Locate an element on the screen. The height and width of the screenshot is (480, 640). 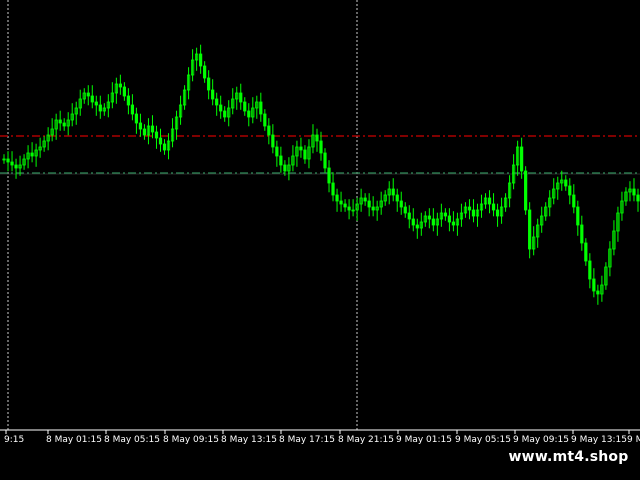
axis-tick-label: 8 May 17:15 is located at coordinates (307, 440).